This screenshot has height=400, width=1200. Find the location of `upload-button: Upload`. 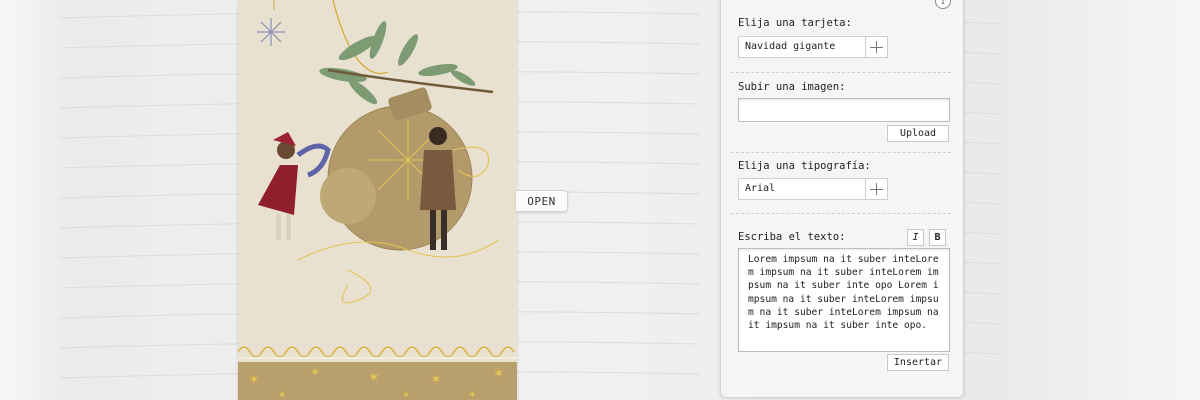

upload-button: Upload is located at coordinates (918, 133).